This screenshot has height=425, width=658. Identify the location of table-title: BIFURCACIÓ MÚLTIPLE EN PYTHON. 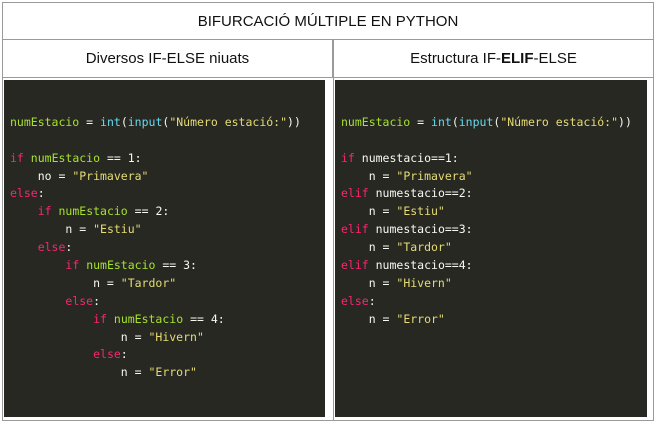
(328, 21).